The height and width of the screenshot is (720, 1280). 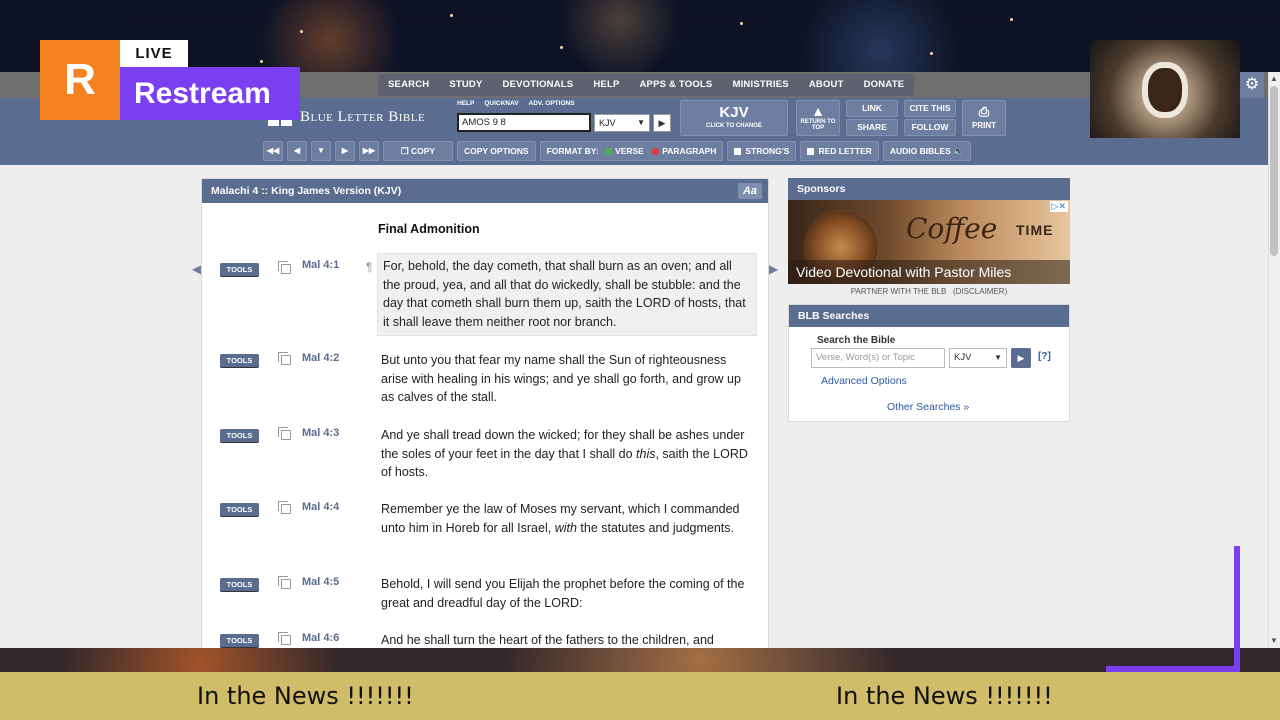 I want to click on verse-italic-word: this, so click(x=646, y=453).